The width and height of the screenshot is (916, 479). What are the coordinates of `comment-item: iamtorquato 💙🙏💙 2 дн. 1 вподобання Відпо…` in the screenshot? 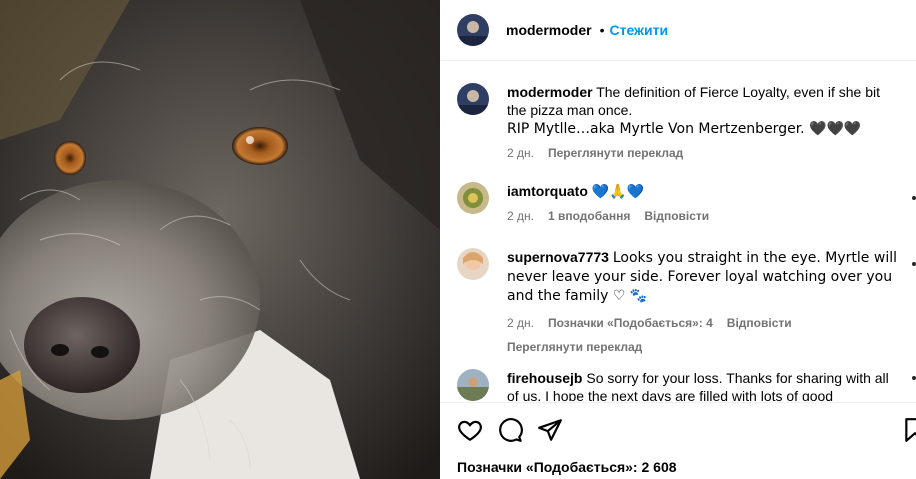 It's located at (677, 203).